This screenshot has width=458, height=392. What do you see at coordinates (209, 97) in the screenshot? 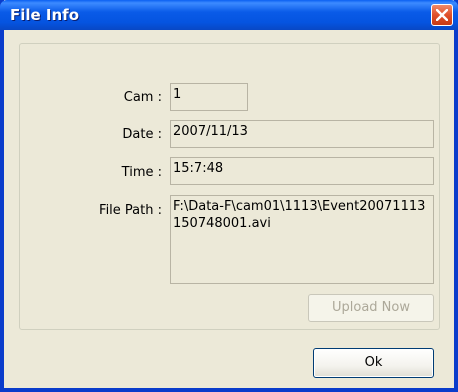
I see `cam-field: 1` at bounding box center [209, 97].